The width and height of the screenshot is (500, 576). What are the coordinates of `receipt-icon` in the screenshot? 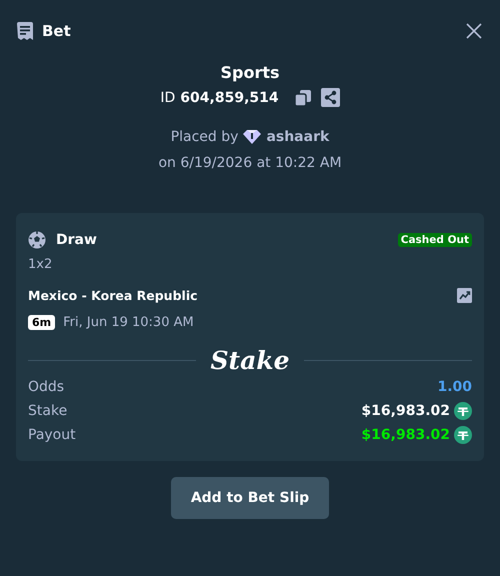 It's located at (25, 31).